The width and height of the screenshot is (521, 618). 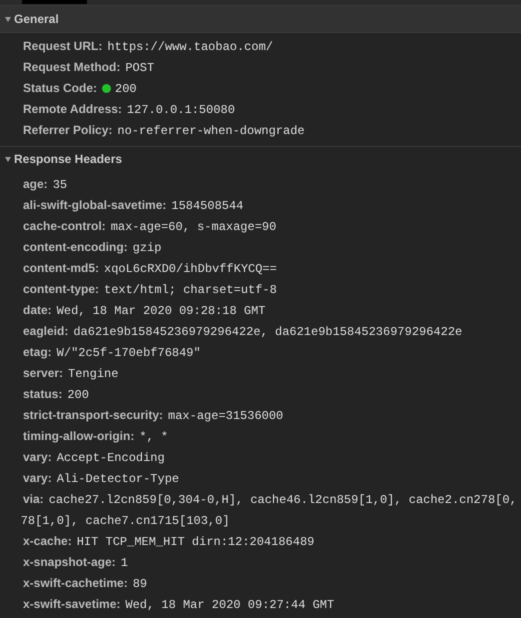 What do you see at coordinates (35, 184) in the screenshot?
I see `header-name: age:` at bounding box center [35, 184].